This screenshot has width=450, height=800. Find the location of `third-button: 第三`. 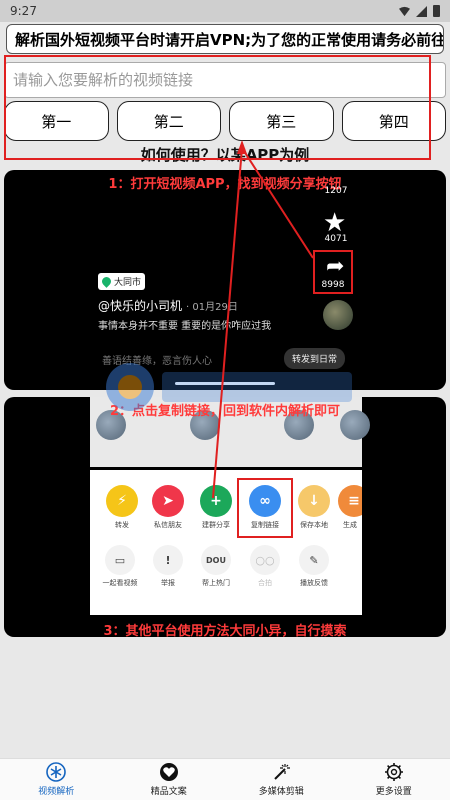

third-button: 第三 is located at coordinates (281, 121).